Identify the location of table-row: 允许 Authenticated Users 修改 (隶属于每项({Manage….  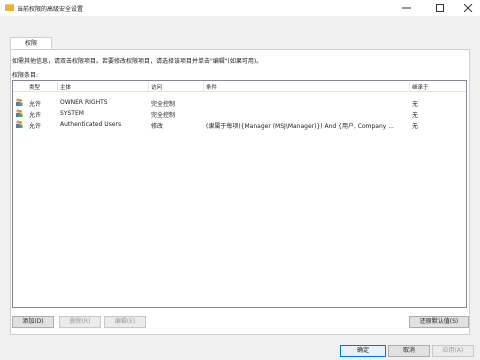
(239, 124).